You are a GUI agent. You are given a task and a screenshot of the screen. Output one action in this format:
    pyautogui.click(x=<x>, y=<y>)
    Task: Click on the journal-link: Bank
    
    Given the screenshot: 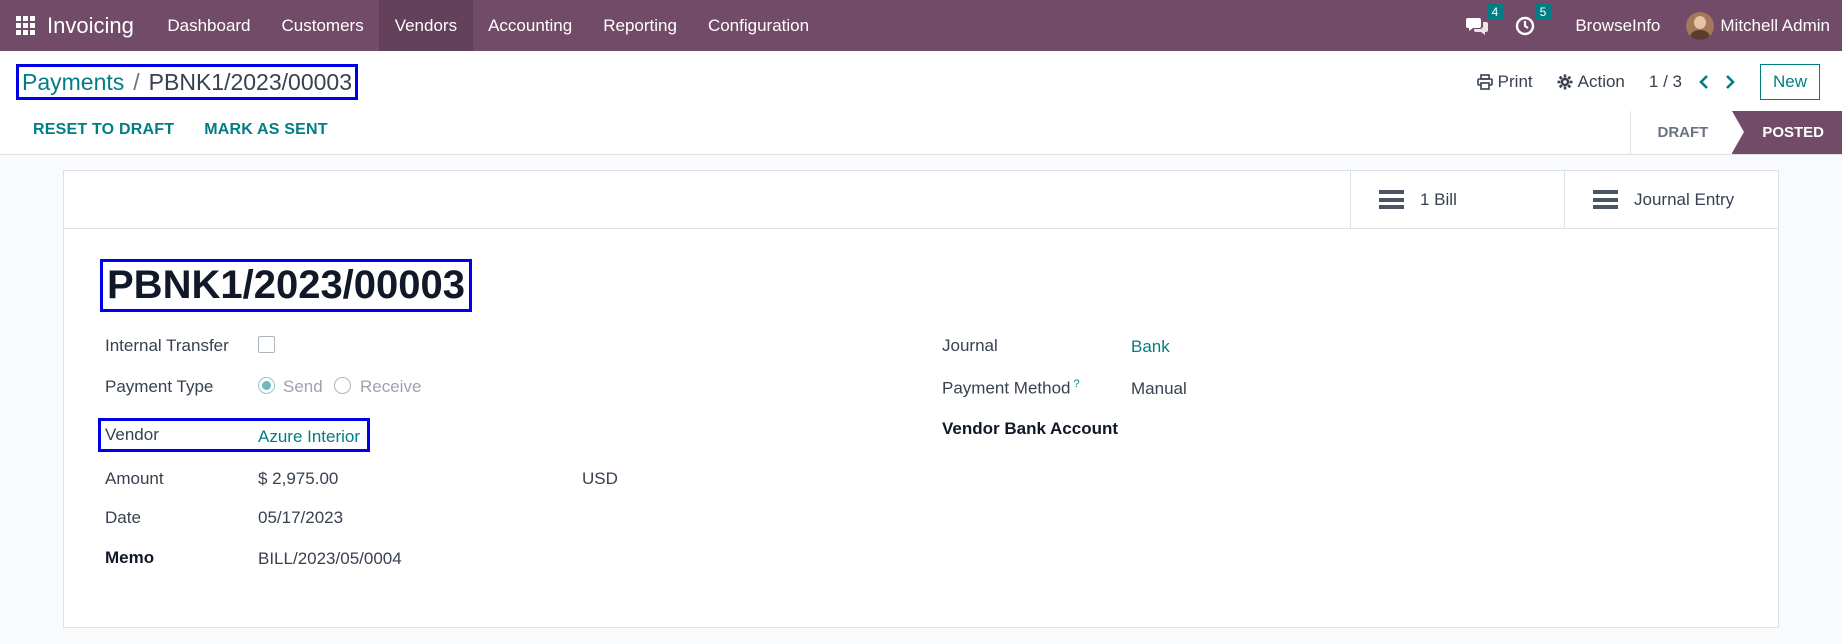 What is the action you would take?
    pyautogui.click(x=1150, y=347)
    